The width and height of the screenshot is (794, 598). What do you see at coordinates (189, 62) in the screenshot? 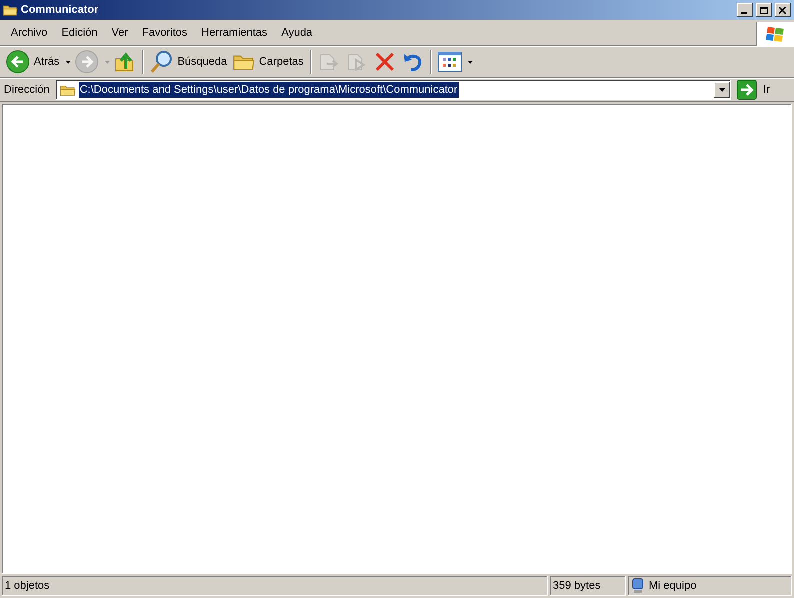
I see `search-button: Búsqueda` at bounding box center [189, 62].